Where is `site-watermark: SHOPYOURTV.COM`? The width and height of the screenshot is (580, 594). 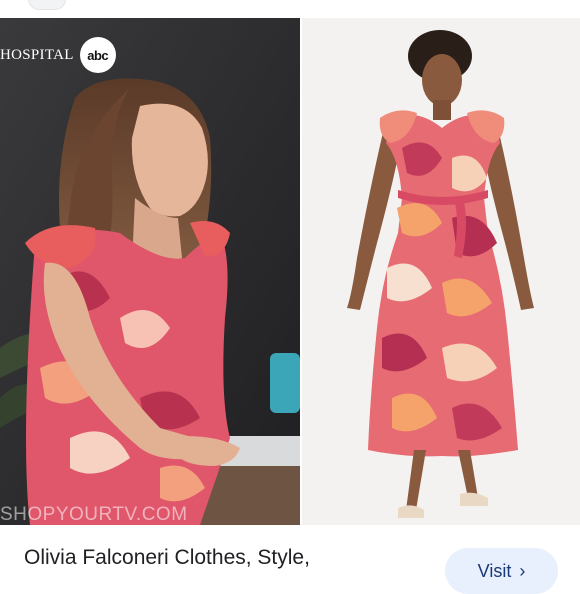 site-watermark: SHOPYOURTV.COM is located at coordinates (94, 514).